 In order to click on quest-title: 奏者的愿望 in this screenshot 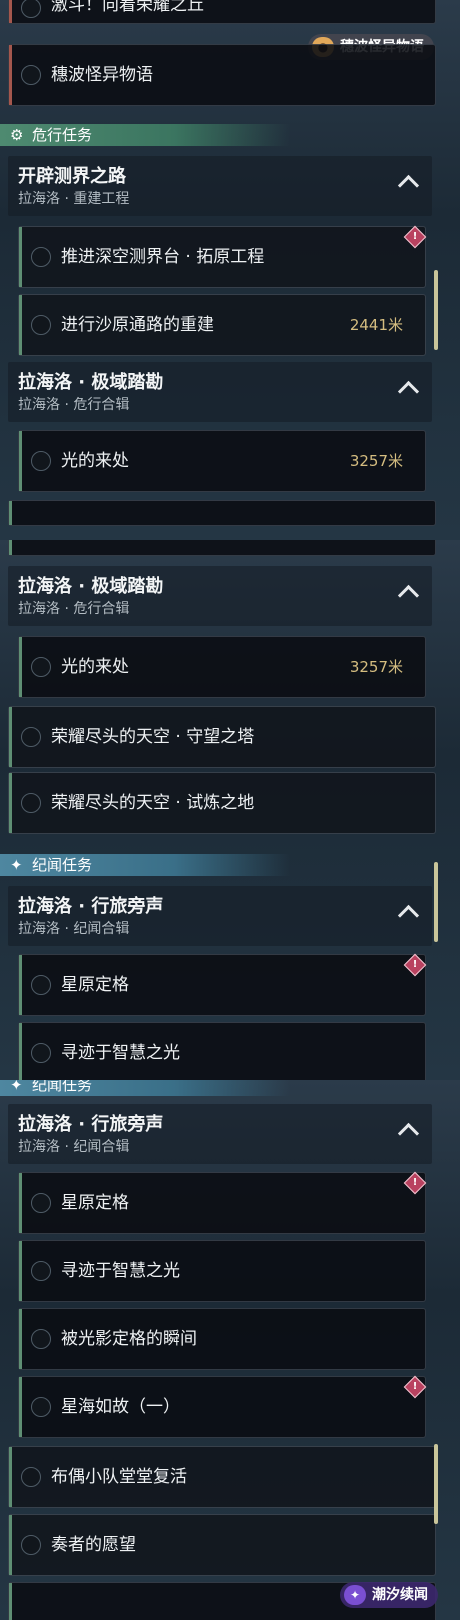, I will do `click(93, 1545)`.